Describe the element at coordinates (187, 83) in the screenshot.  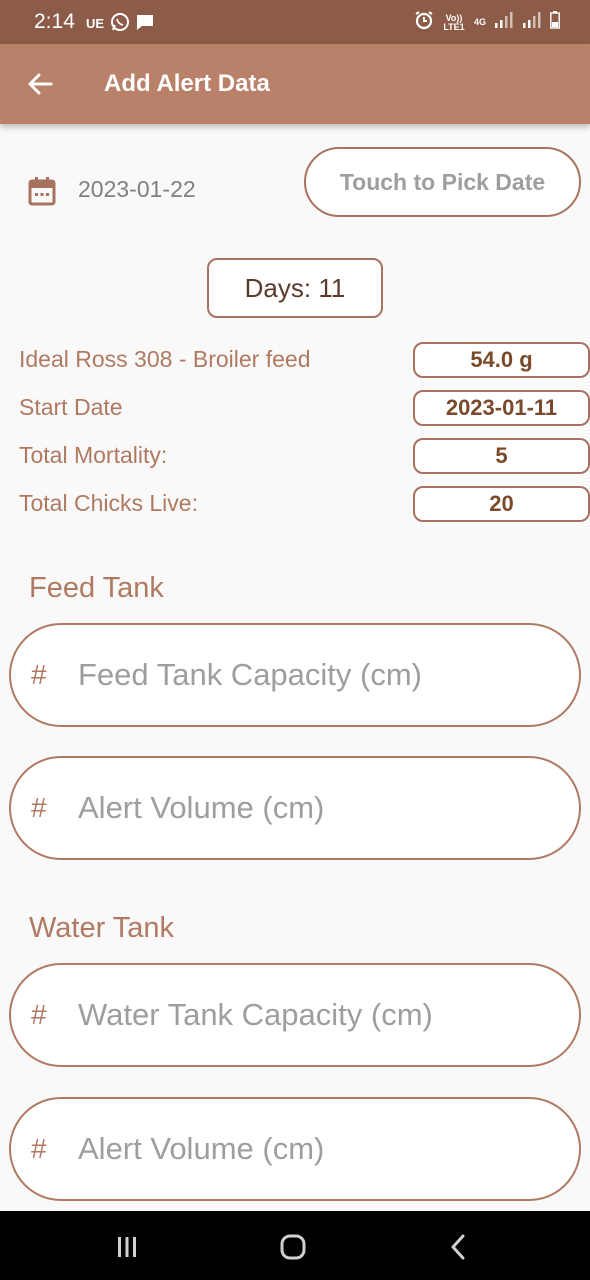
I see `page-title: Add Alert Data` at that location.